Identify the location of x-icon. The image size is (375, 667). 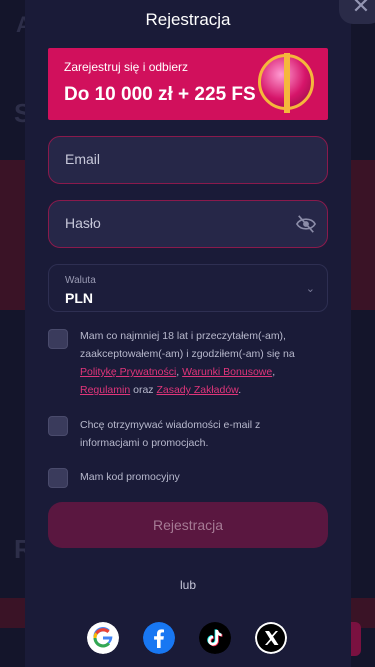
(271, 638).